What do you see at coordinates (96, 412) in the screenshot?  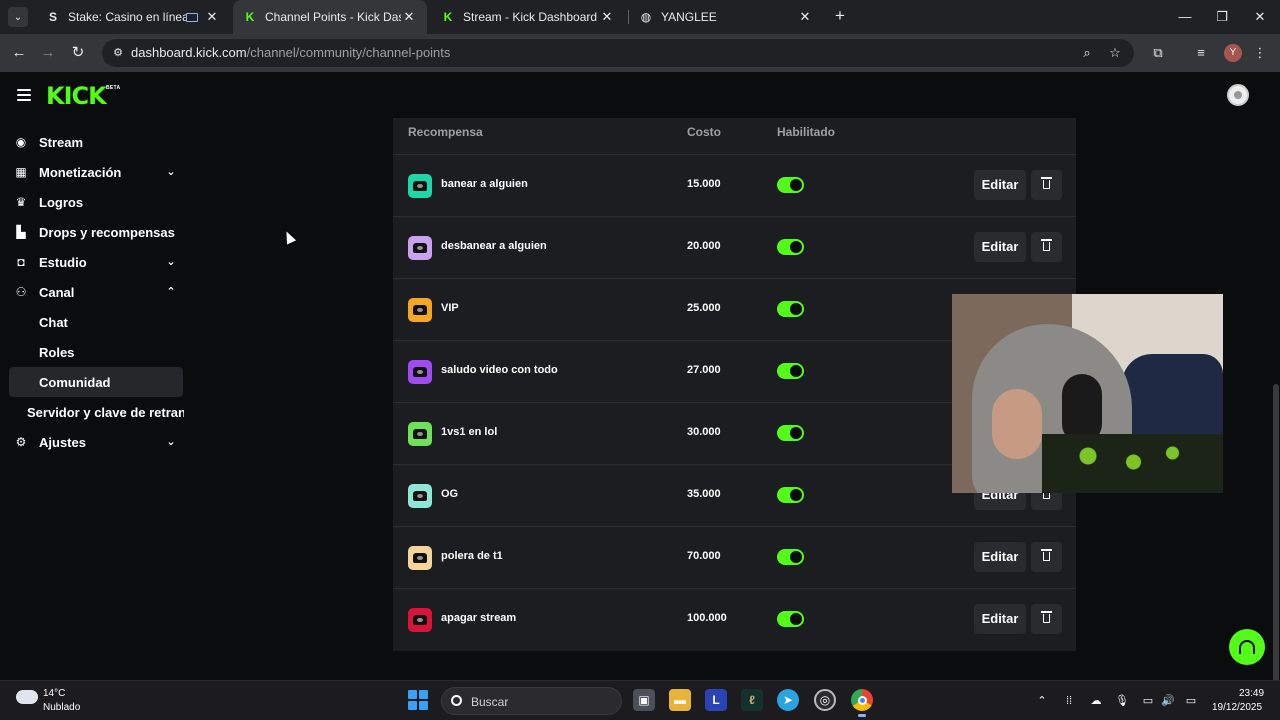 I see `sidebar-item-servidor: Servidor y clave de retransmisión` at bounding box center [96, 412].